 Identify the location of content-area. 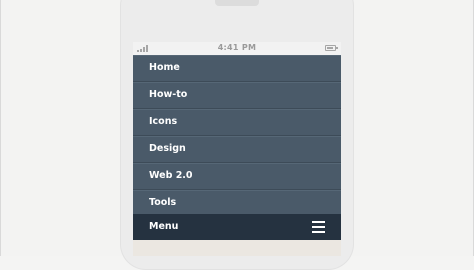
(237, 248).